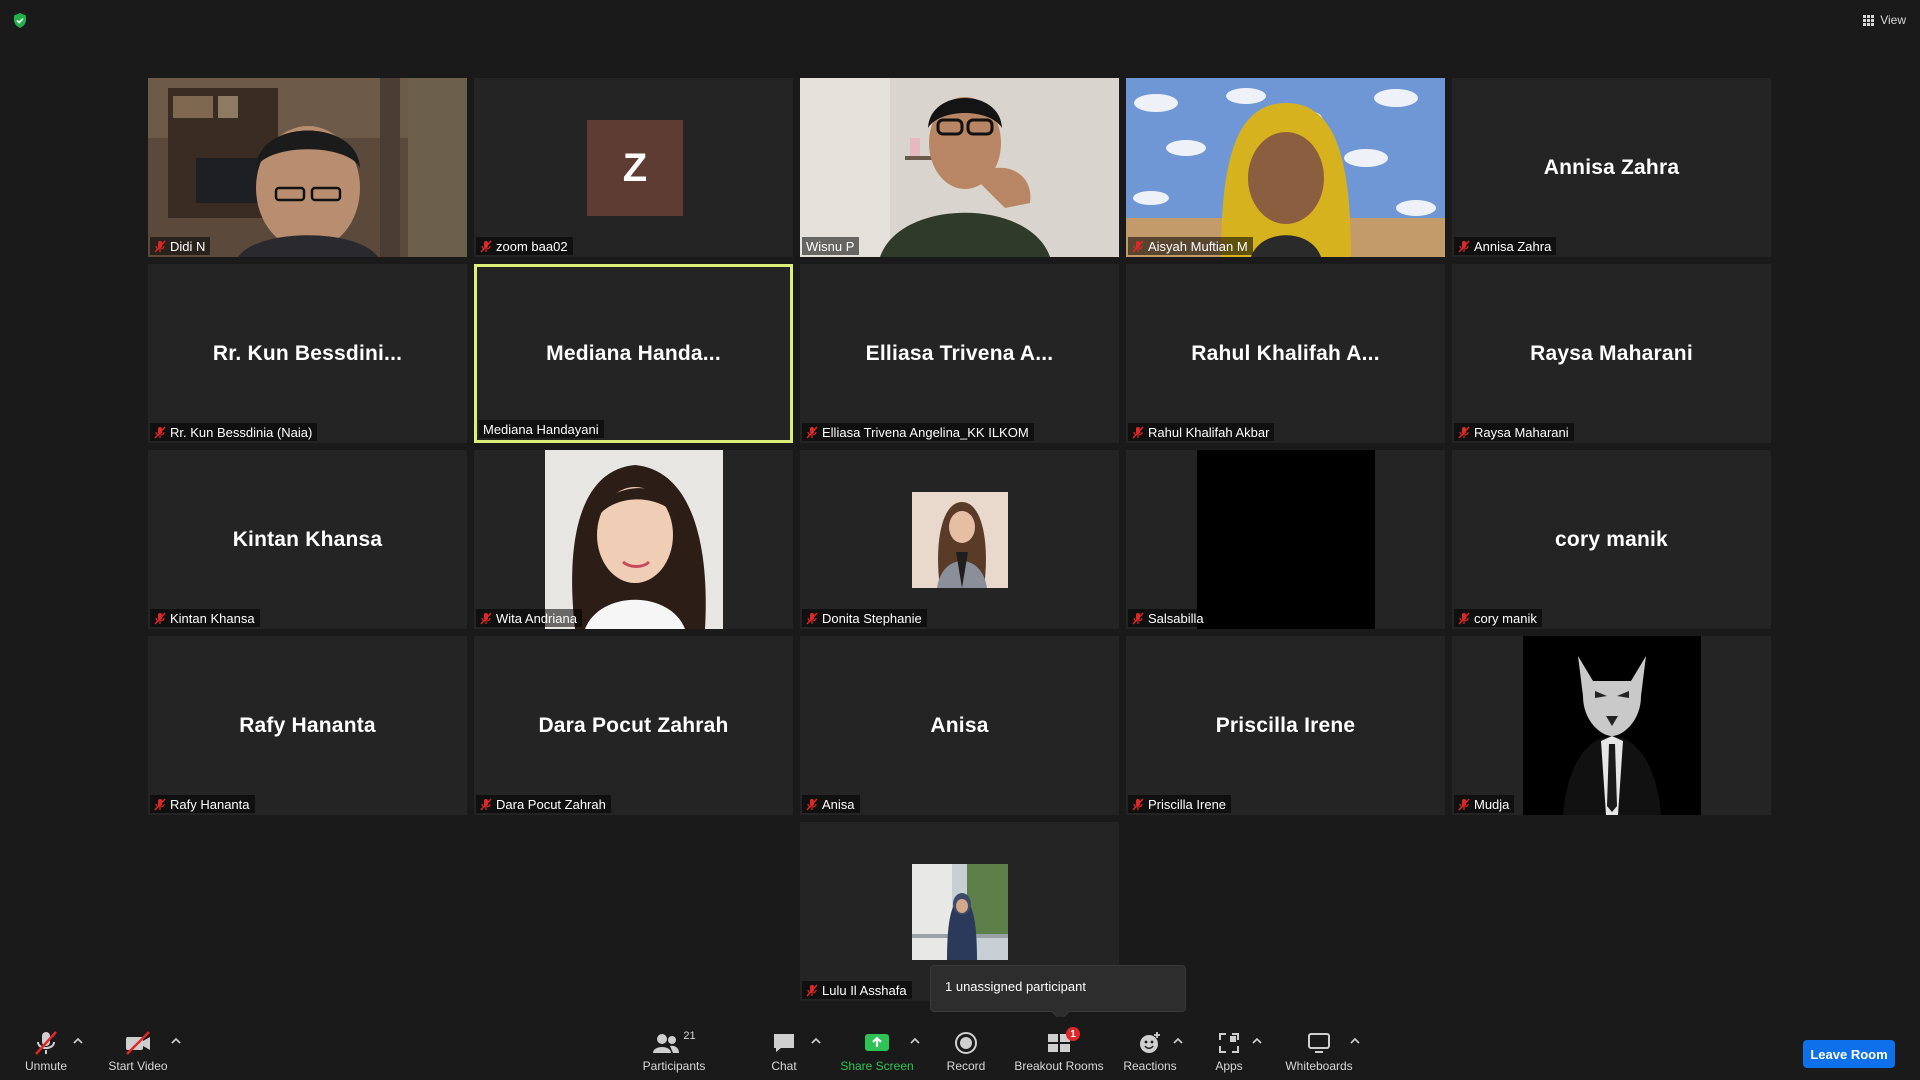  Describe the element at coordinates (633, 725) in the screenshot. I see `participant-tile-dara: Dara Pocut Zahrah Dara Pocut Zahrah` at that location.